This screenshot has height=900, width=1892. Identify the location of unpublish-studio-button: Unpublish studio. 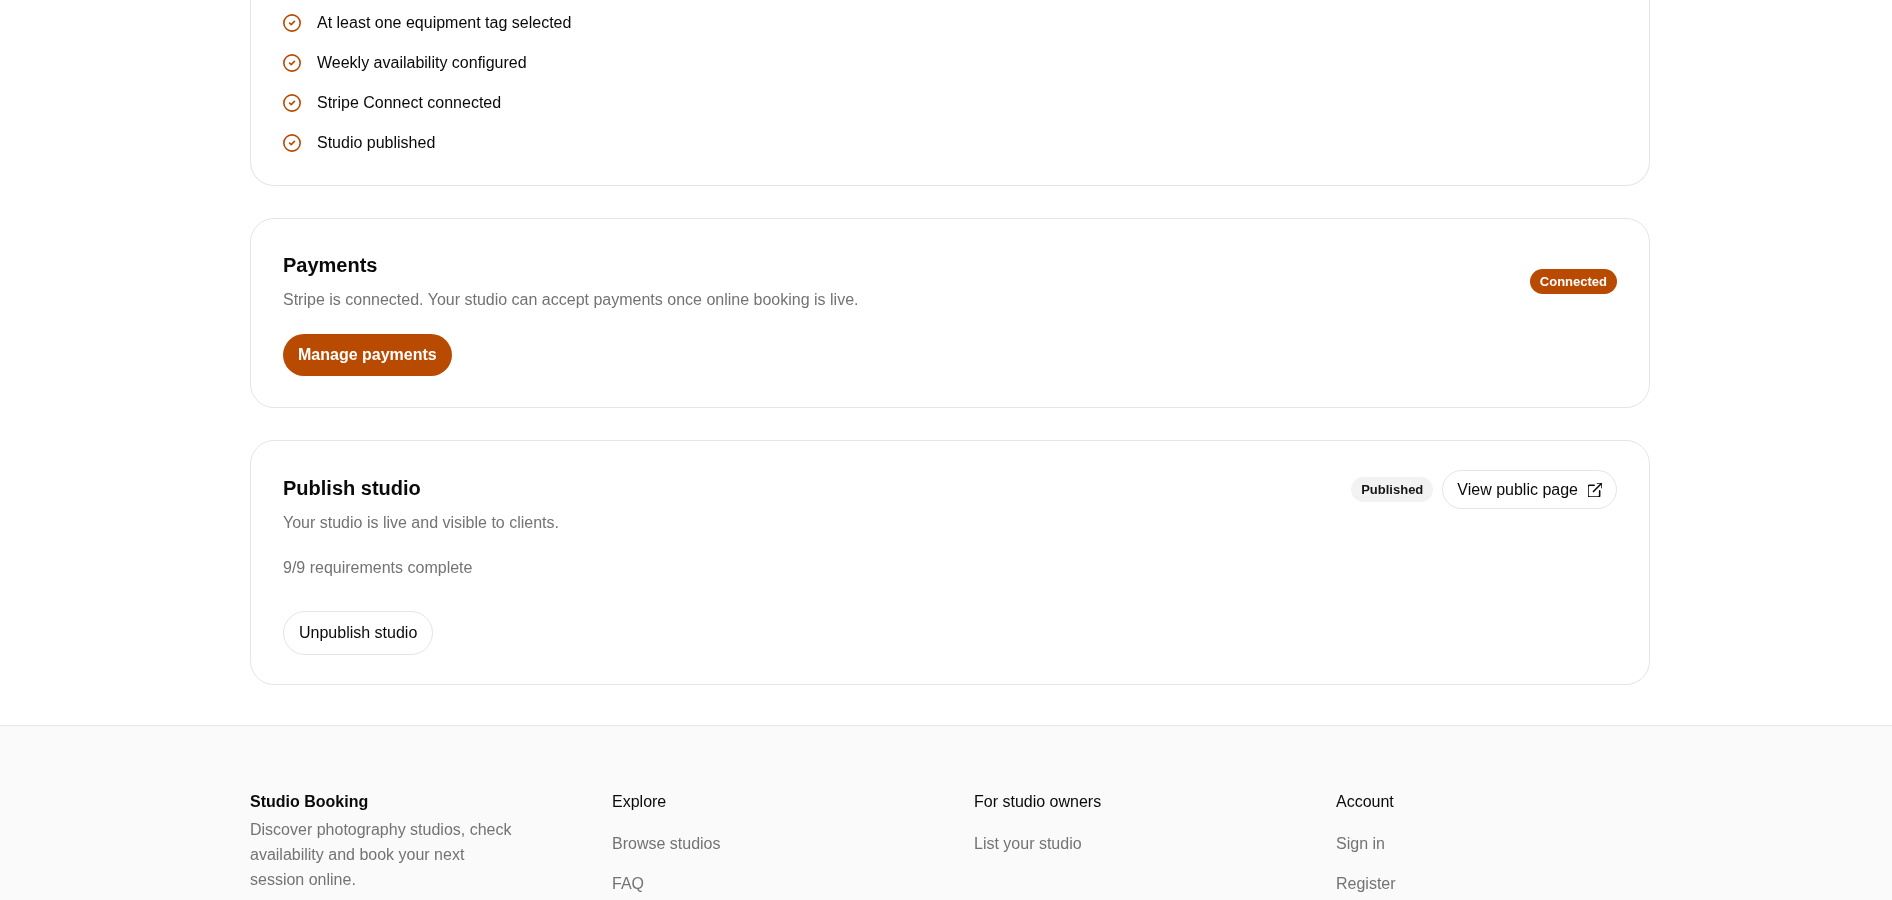
(358, 633).